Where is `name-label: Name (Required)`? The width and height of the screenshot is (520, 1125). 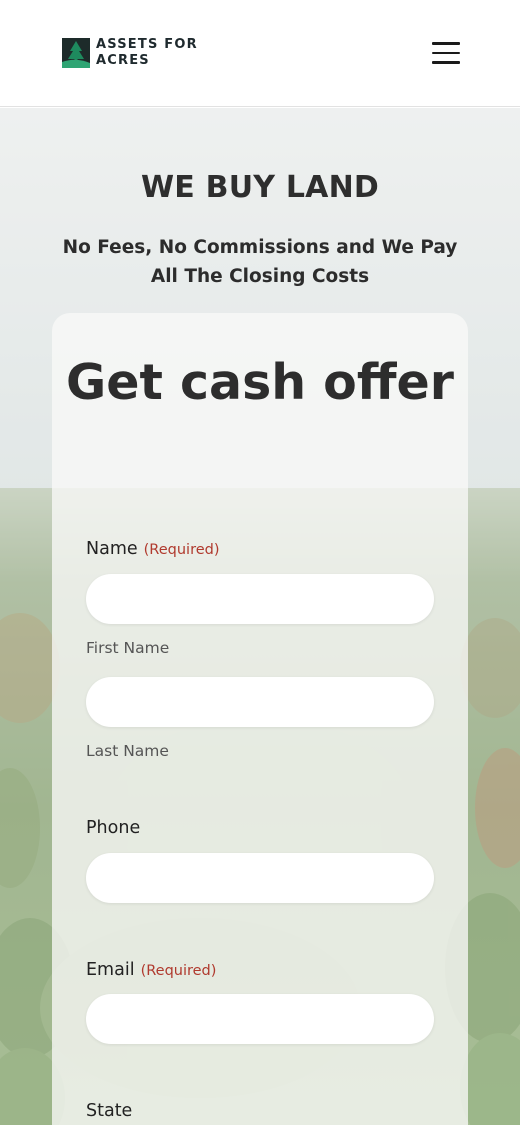 name-label: Name (Required) is located at coordinates (153, 549).